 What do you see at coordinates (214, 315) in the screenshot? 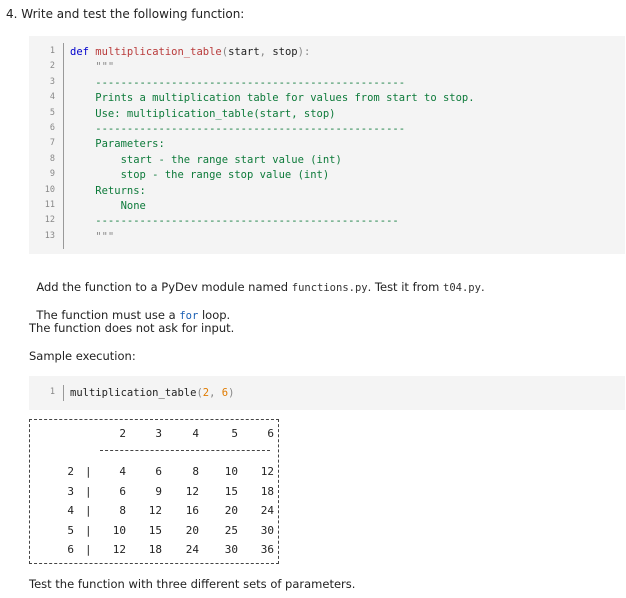
I see `text: loop.` at bounding box center [214, 315].